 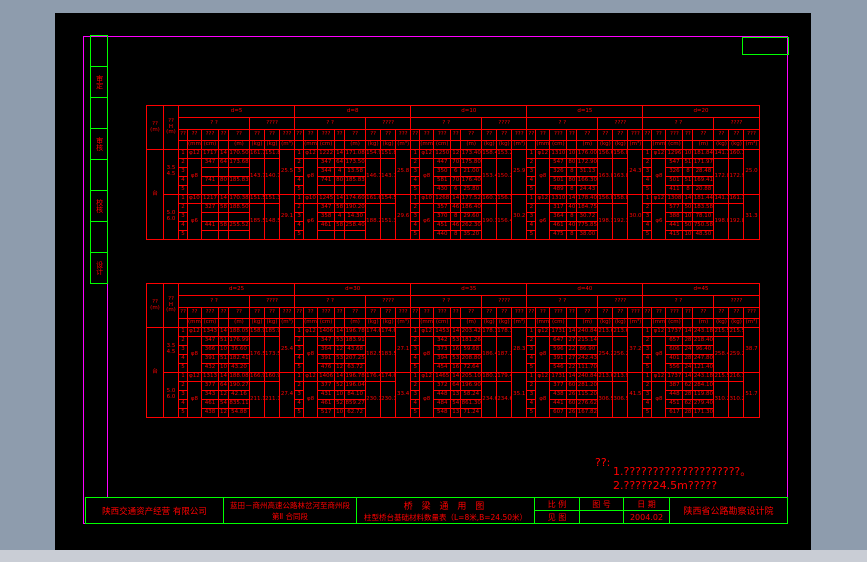 What do you see at coordinates (688, 359) in the screenshot?
I see `table-cell: 28` at bounding box center [688, 359].